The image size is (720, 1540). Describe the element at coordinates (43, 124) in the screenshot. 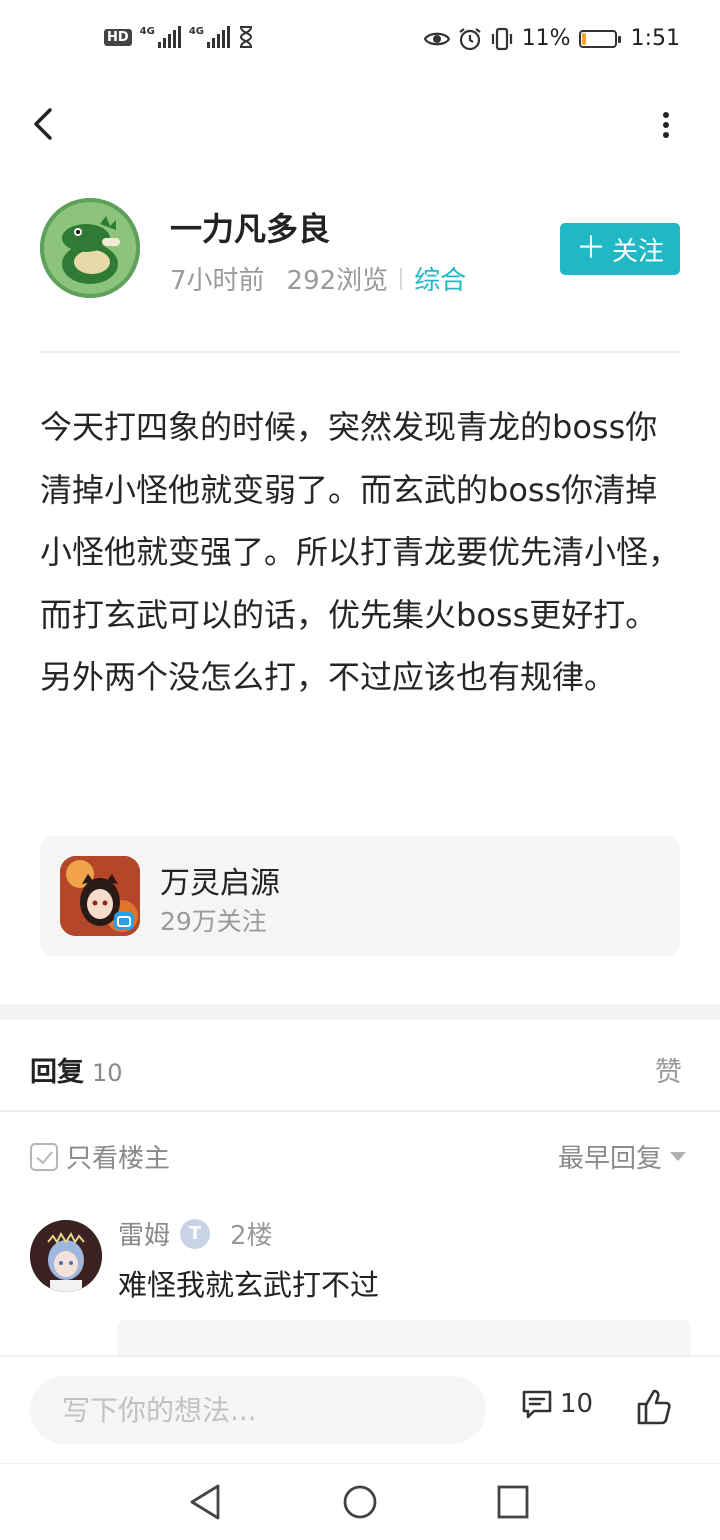

I see `chevron-left-icon` at that location.